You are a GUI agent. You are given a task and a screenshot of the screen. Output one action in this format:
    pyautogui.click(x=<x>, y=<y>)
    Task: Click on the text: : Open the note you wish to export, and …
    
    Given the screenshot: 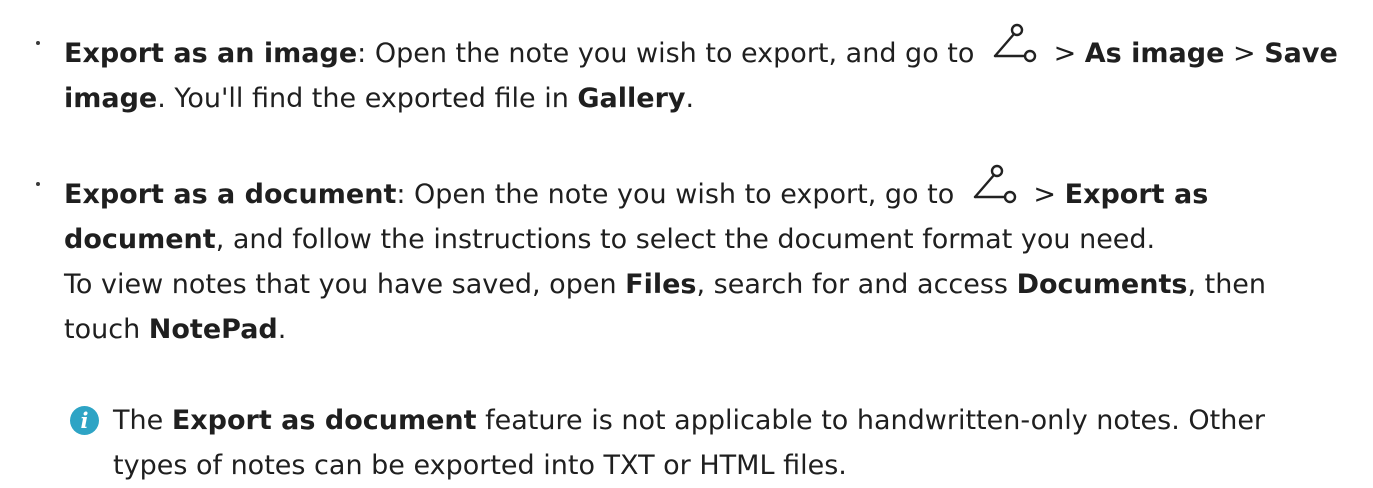 What is the action you would take?
    pyautogui.click(x=670, y=53)
    